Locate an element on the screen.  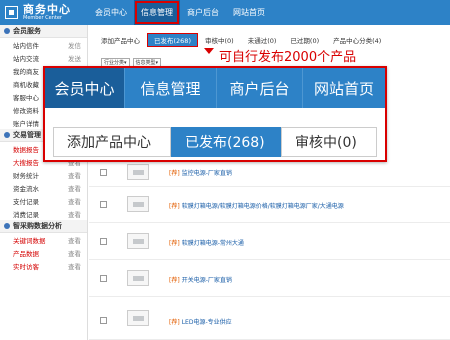
nav-info-management: 信息管理 is located at coordinates (157, 12).